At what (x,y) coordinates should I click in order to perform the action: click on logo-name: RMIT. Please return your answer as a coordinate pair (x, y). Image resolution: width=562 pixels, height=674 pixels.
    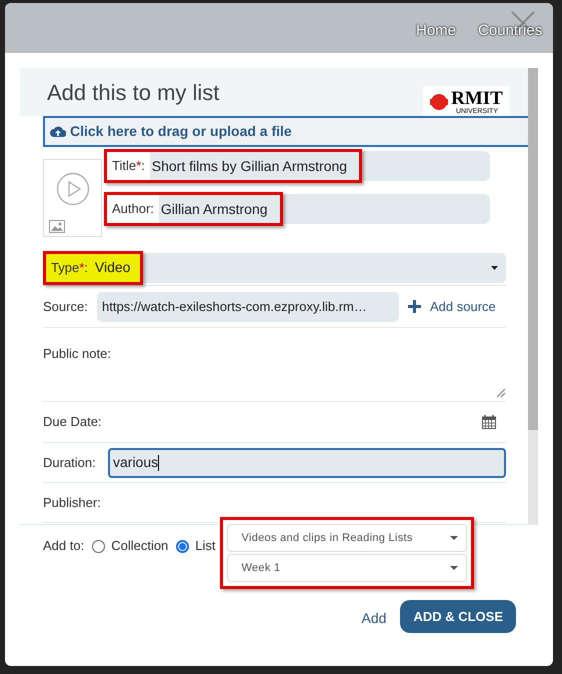
    Looking at the image, I should click on (477, 98).